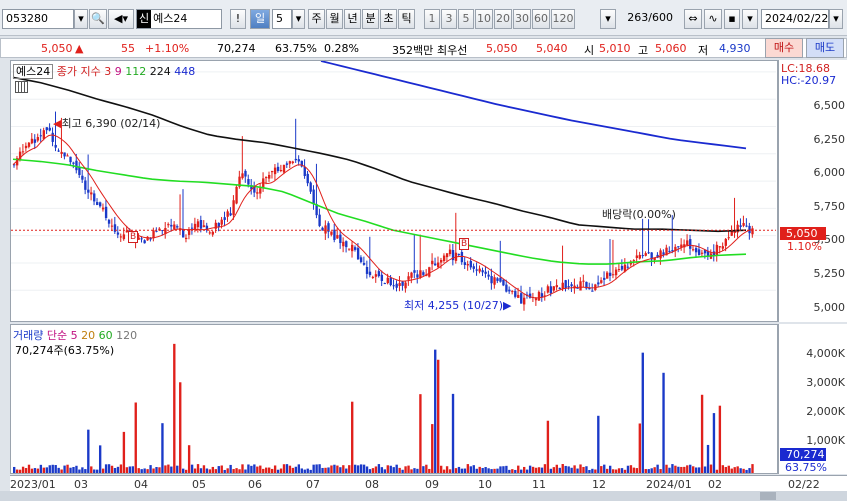  What do you see at coordinates (352, 19) in the screenshot?
I see `period-button-2: 년` at bounding box center [352, 19].